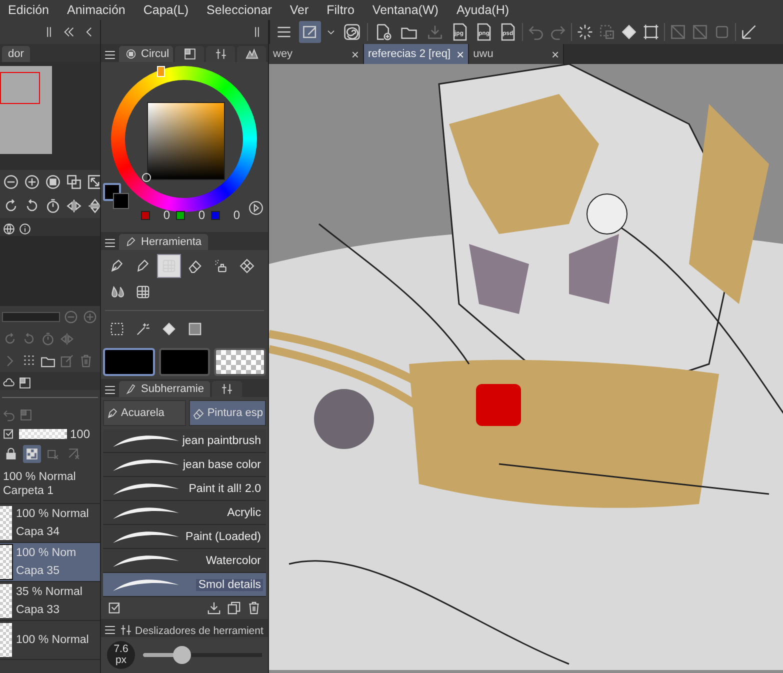  Describe the element at coordinates (50, 562) in the screenshot. I see `layer-row: 100 % Nom Capa 35` at that location.